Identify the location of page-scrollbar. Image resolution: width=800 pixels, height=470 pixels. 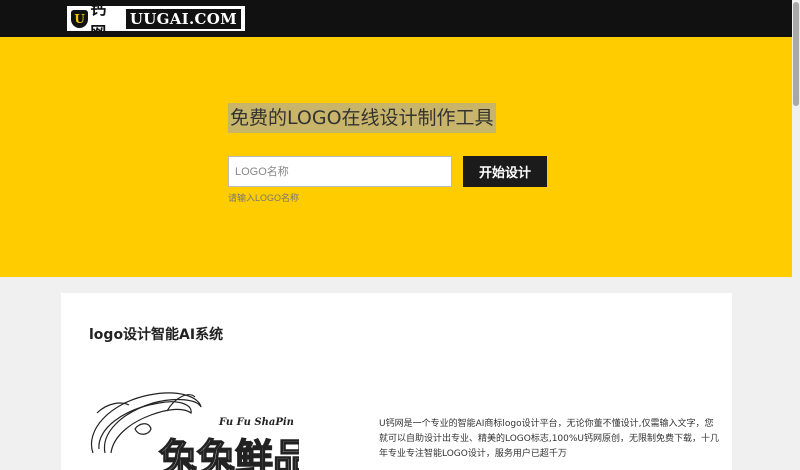
(796, 235).